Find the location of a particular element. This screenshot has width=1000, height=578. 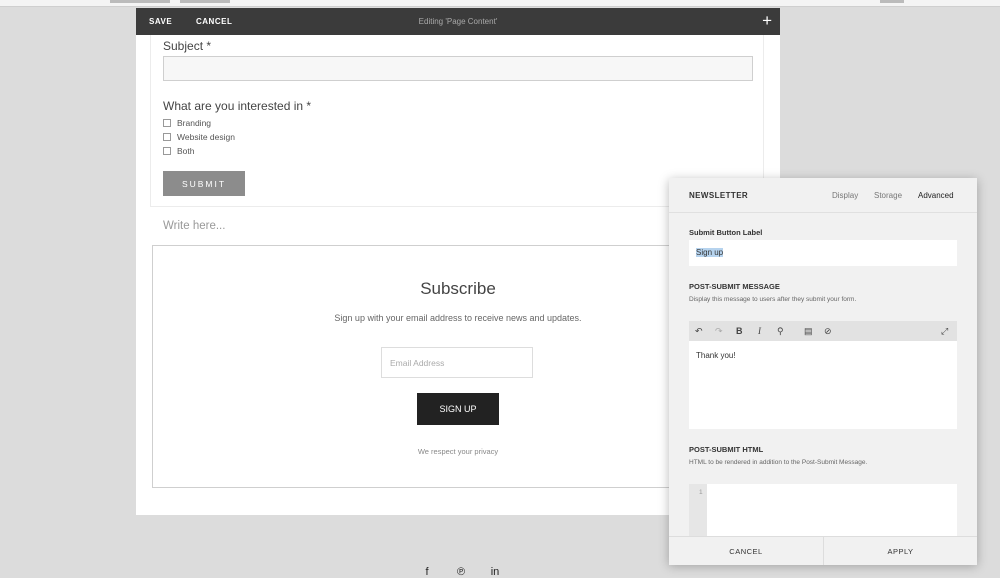

clear-format-icon: ⊘ is located at coordinates (828, 331).